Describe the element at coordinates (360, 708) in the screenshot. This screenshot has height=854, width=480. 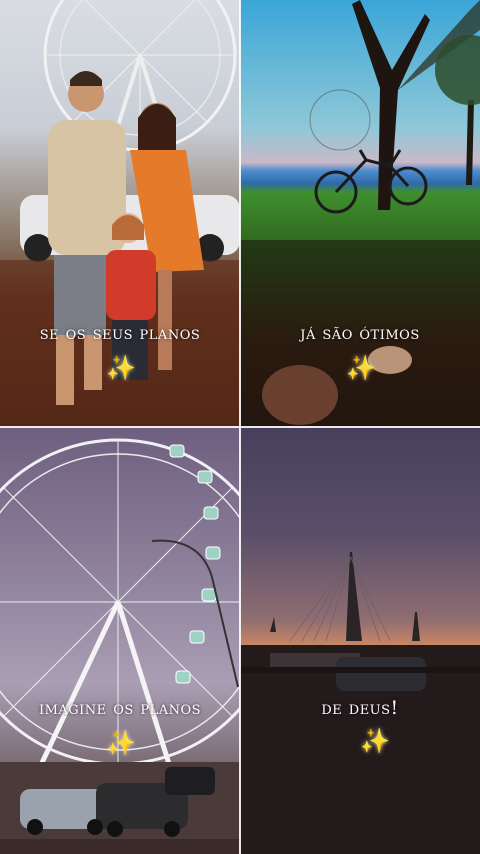
I see `caption-text: de deus!` at that location.